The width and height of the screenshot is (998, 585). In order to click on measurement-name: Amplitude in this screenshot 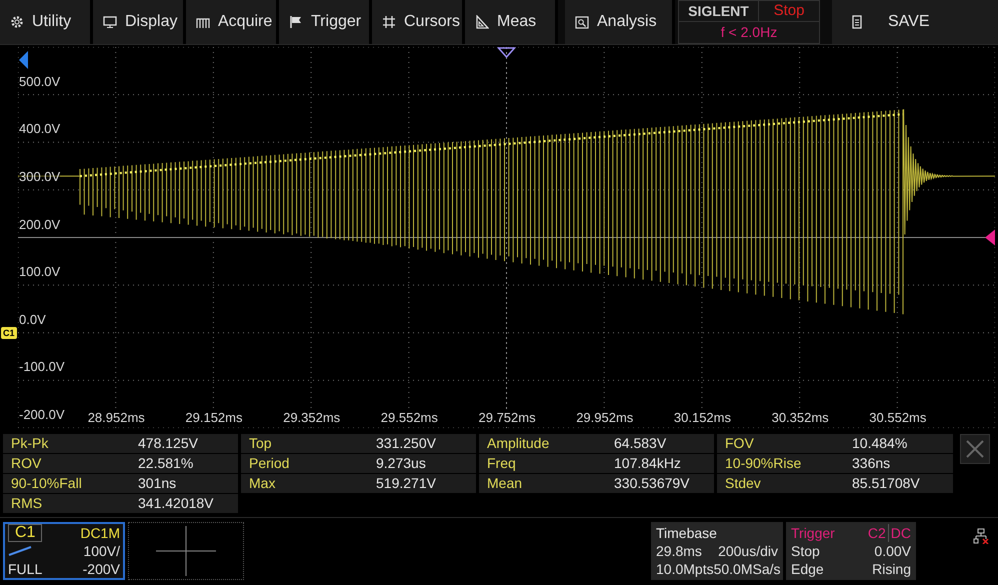, I will do `click(542, 443)`.